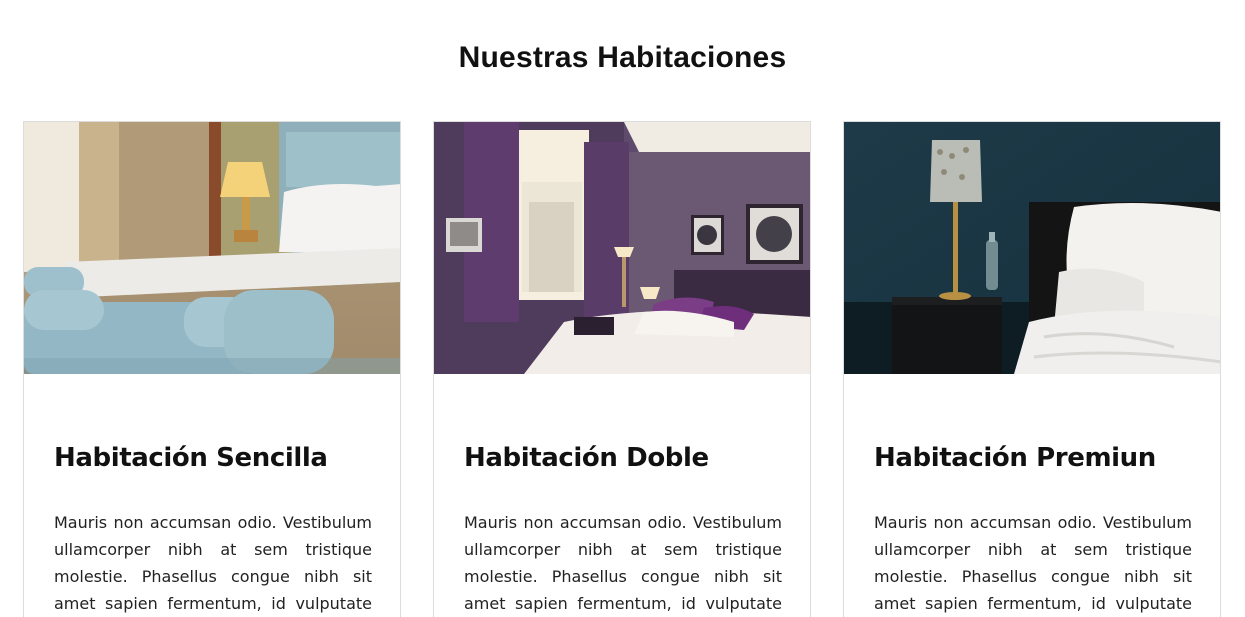  I want to click on room-title: Habitación Premiun, so click(1015, 458).